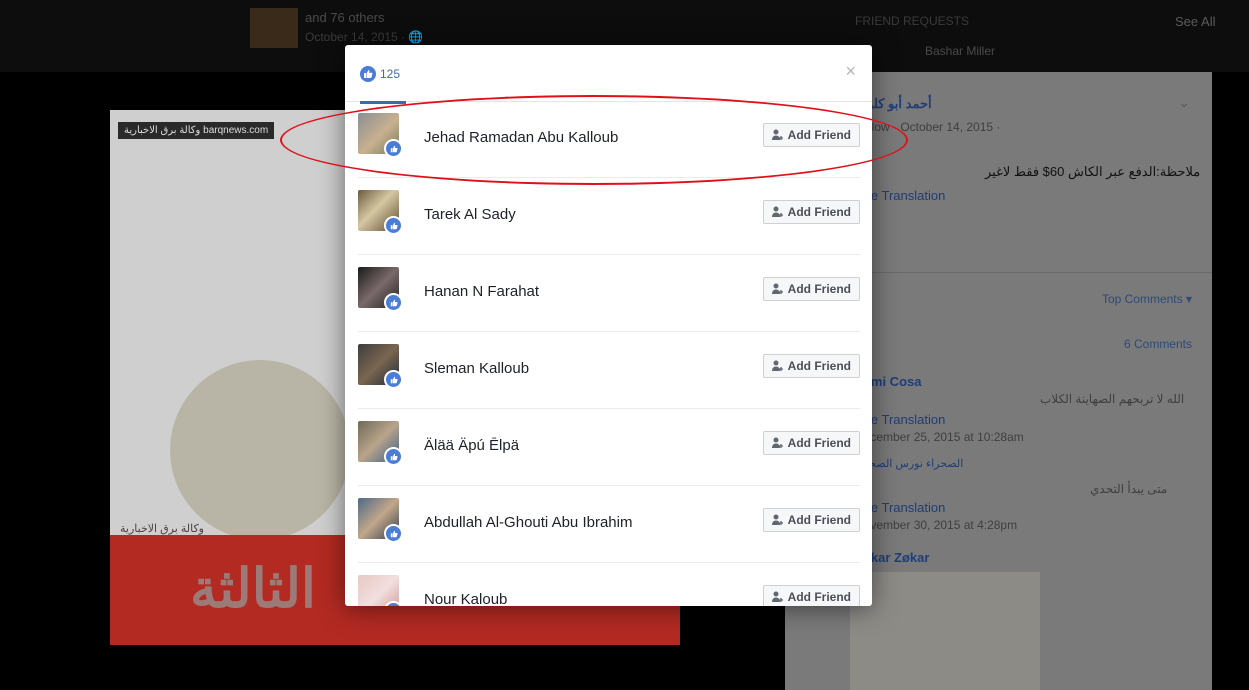 The height and width of the screenshot is (690, 1249). Describe the element at coordinates (196, 130) in the screenshot. I see `photo-logo: وكالة برق الاخبارية barqnews.com` at that location.